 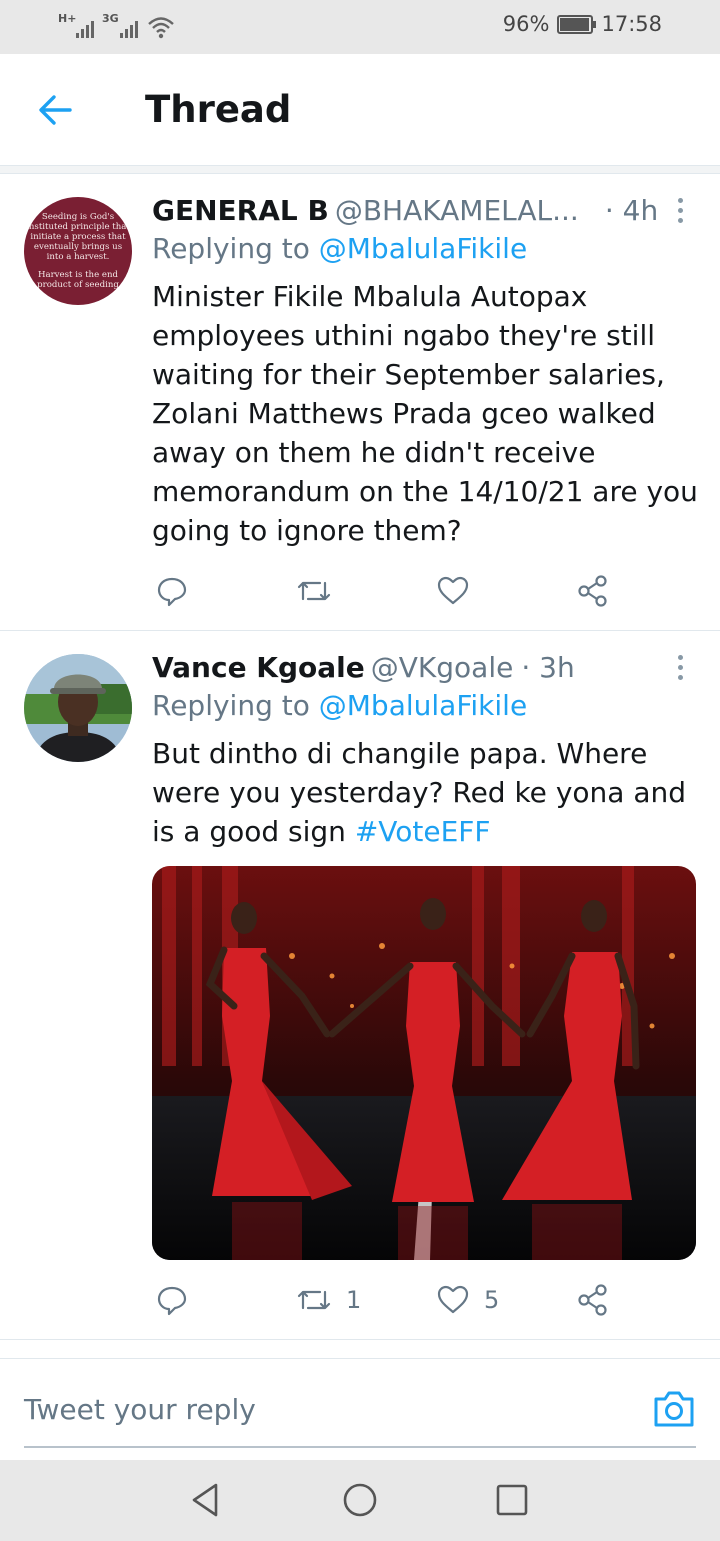 I want to click on nav-back-icon, so click(x=206, y=1500).